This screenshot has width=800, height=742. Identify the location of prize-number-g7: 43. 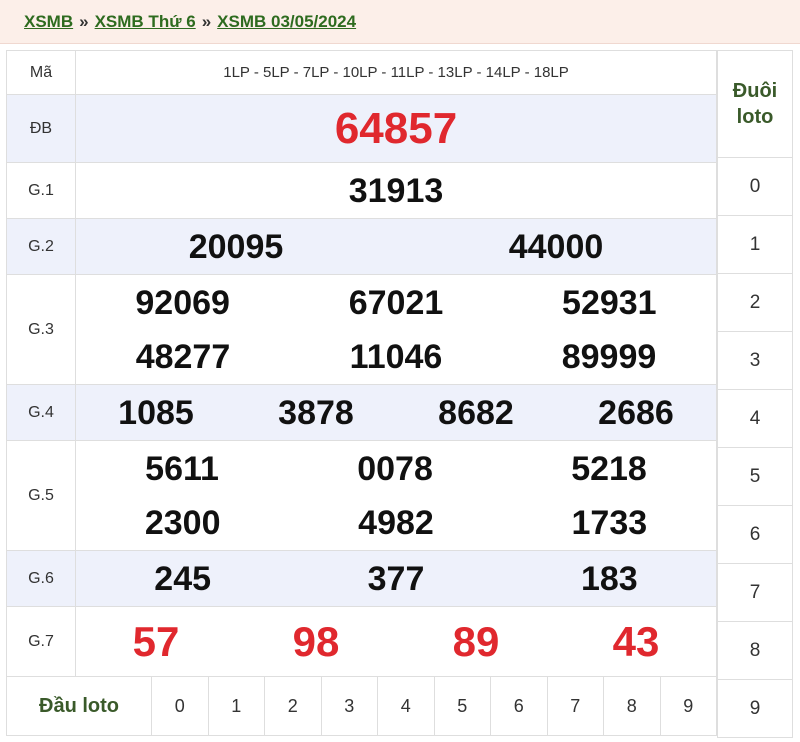
(636, 641).